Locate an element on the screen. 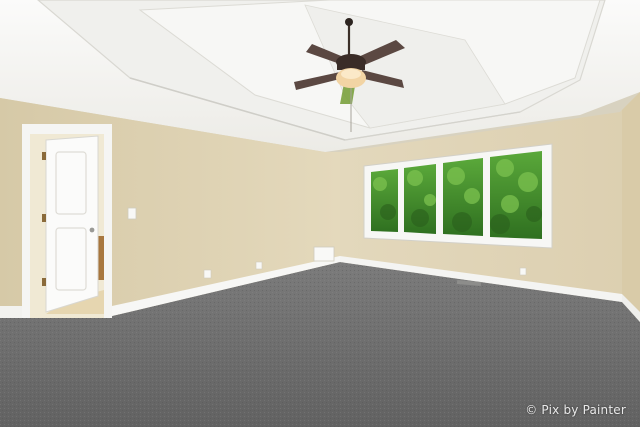 The width and height of the screenshot is (640, 427). right-wall is located at coordinates (631, 206).